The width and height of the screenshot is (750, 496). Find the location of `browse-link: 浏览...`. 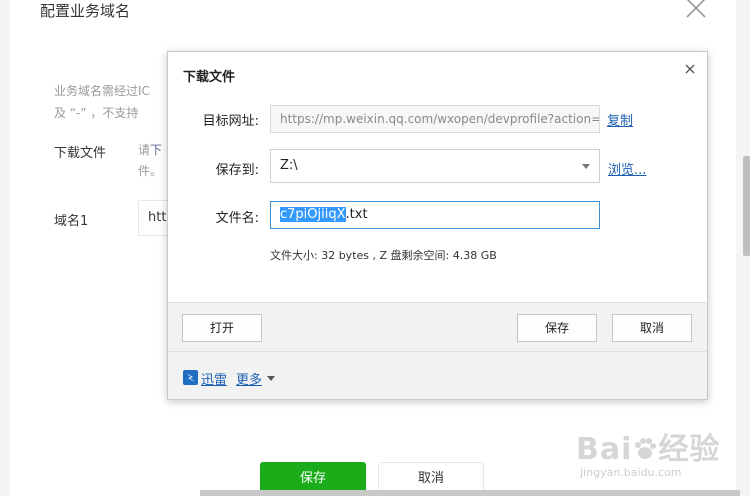

browse-link: 浏览... is located at coordinates (627, 168).